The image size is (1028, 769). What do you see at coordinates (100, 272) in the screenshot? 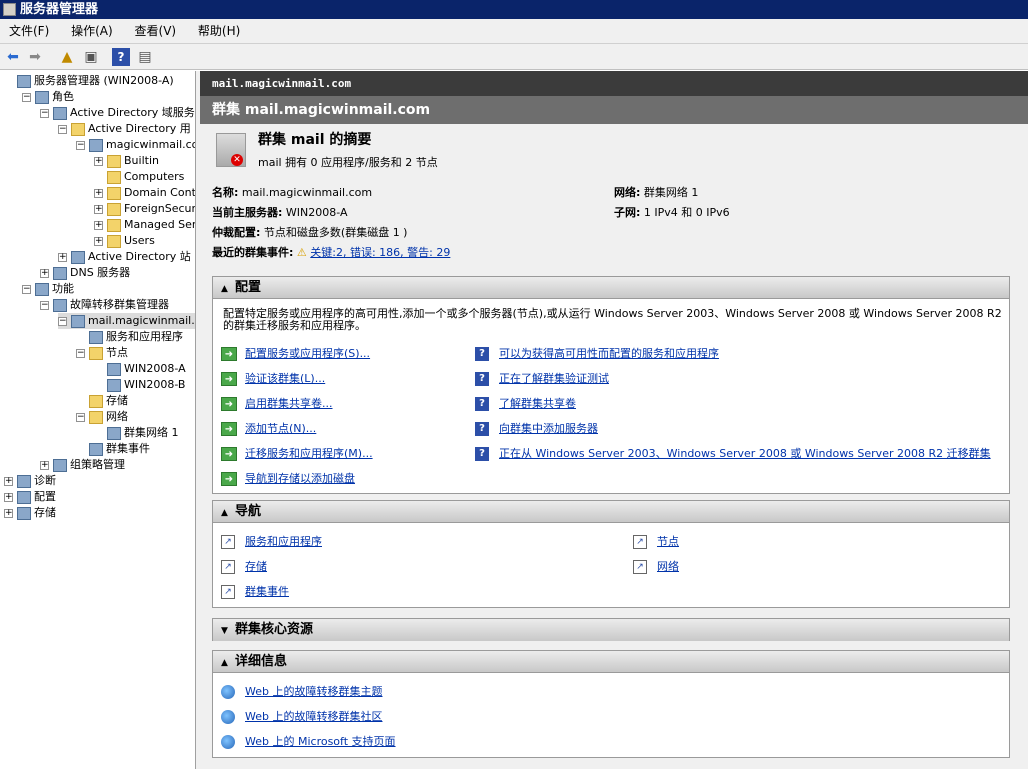
I see `tree-node-label: DNS 服务器` at bounding box center [100, 272].